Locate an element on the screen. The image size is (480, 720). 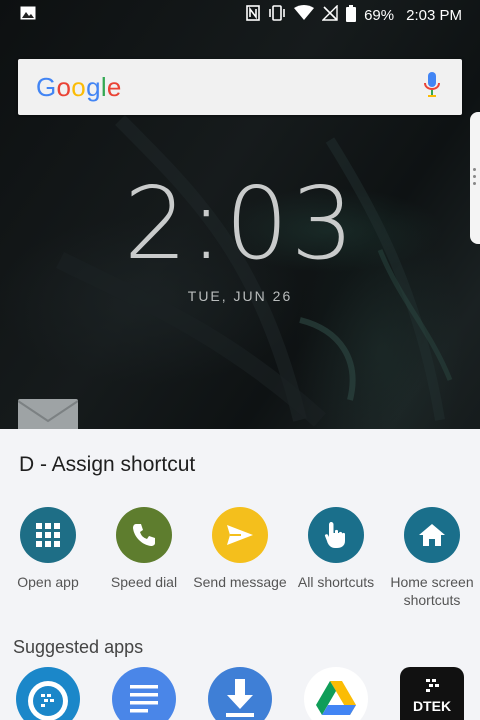
action-label: Speed dial is located at coordinates (144, 582).